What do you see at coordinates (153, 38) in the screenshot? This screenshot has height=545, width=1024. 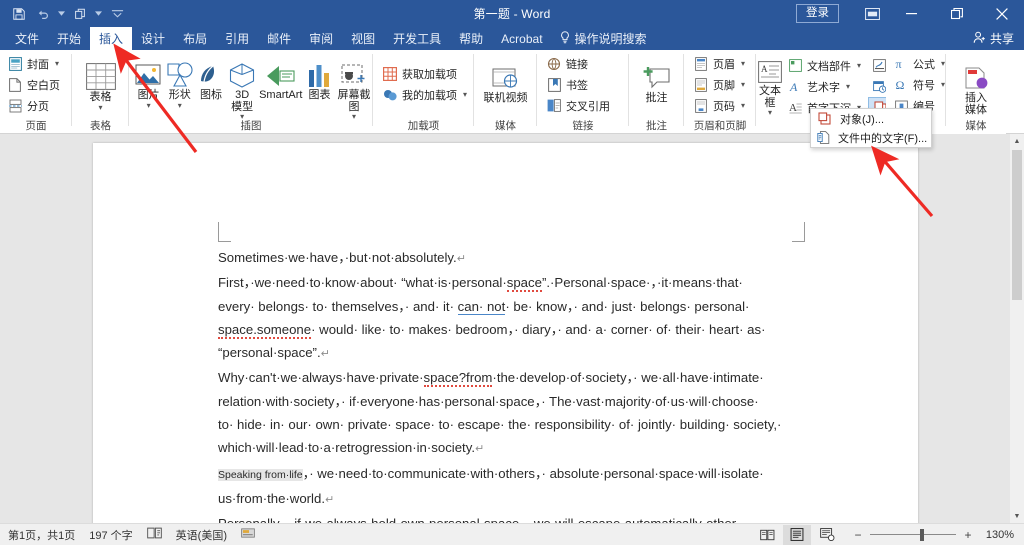 I see `tab-design: 设计` at bounding box center [153, 38].